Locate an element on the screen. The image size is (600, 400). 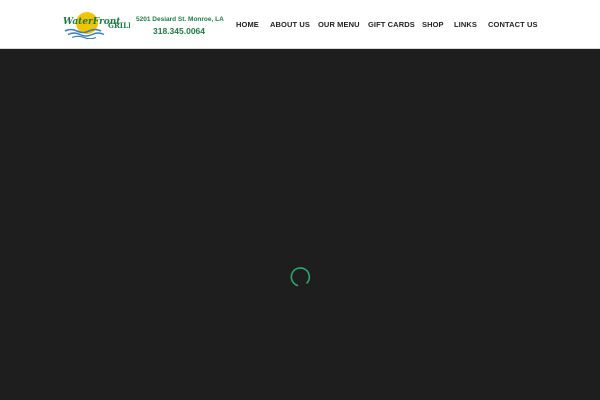
nav-item-home: HOME is located at coordinates (247, 25).